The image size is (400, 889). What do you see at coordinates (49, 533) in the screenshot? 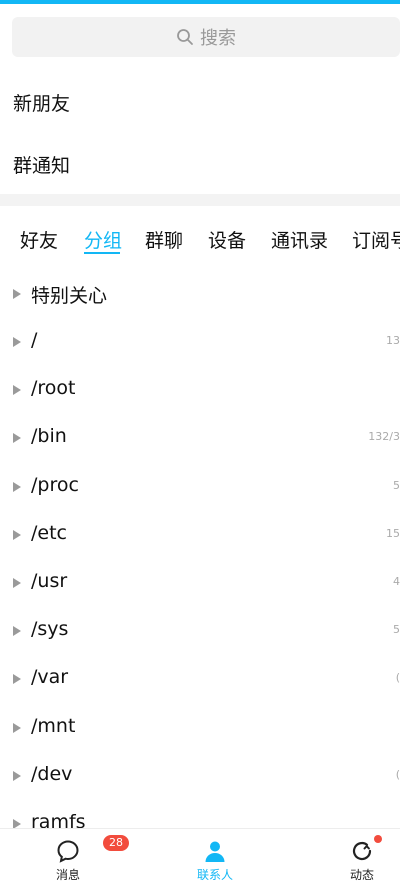
I see `group-name: /etc` at bounding box center [49, 533].